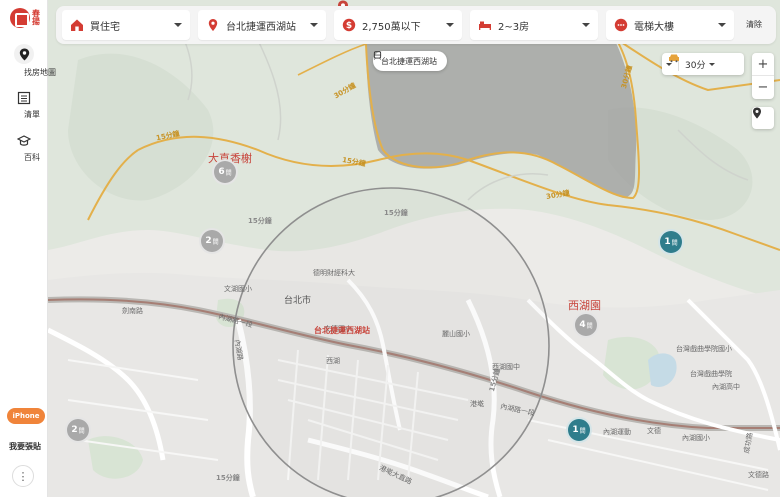 The image size is (780, 497). I want to click on sidebar-item-list: 清單, so click(24, 105).